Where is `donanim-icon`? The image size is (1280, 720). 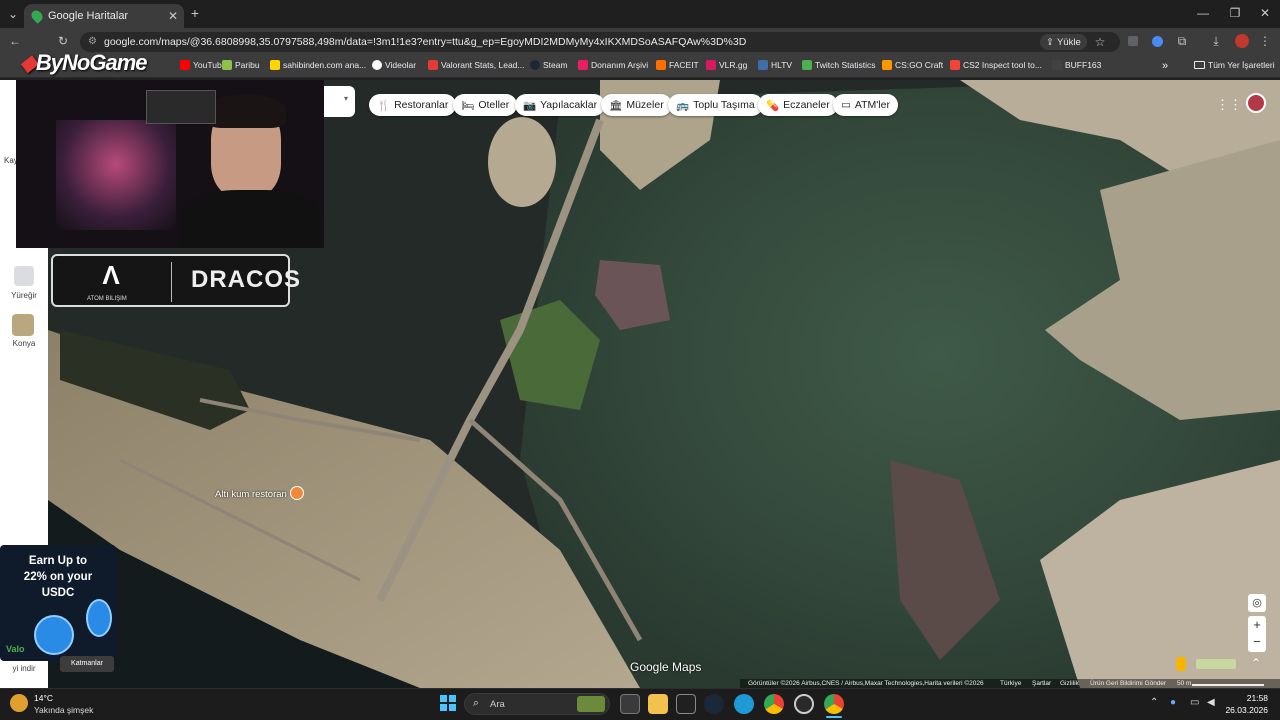
donanim-icon is located at coordinates (583, 65).